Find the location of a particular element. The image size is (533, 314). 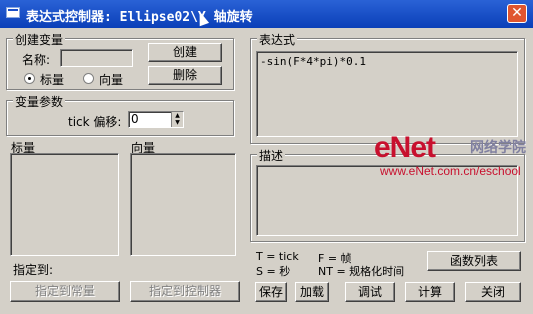

legend-nt: NT = 规格化时间 is located at coordinates (361, 271).